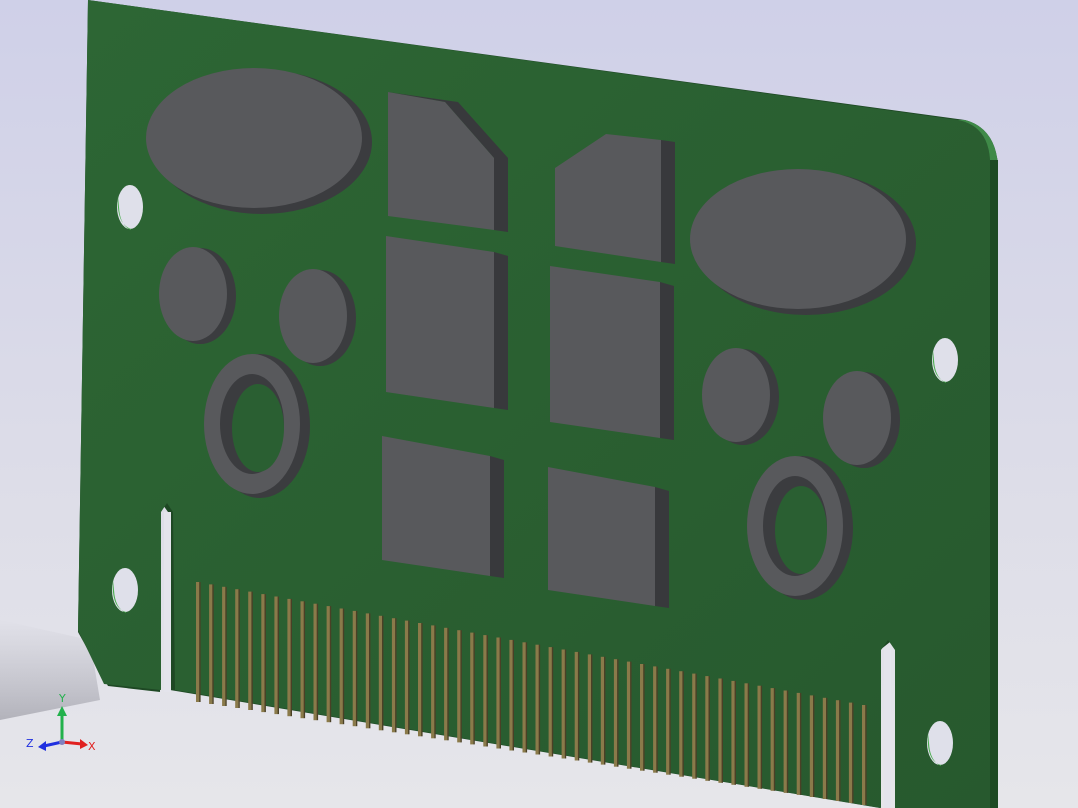 This screenshot has width=1078, height=808. Describe the element at coordinates (42, 746) in the screenshot. I see `triad-z-arrow` at that location.